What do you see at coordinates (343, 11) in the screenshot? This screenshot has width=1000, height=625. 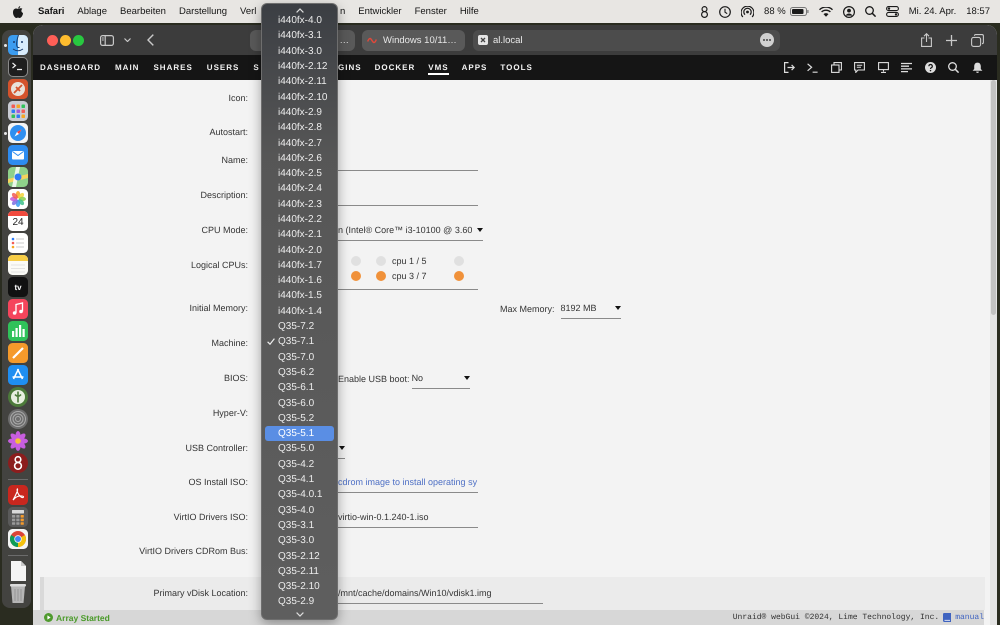 I see `menu-item: n` at bounding box center [343, 11].